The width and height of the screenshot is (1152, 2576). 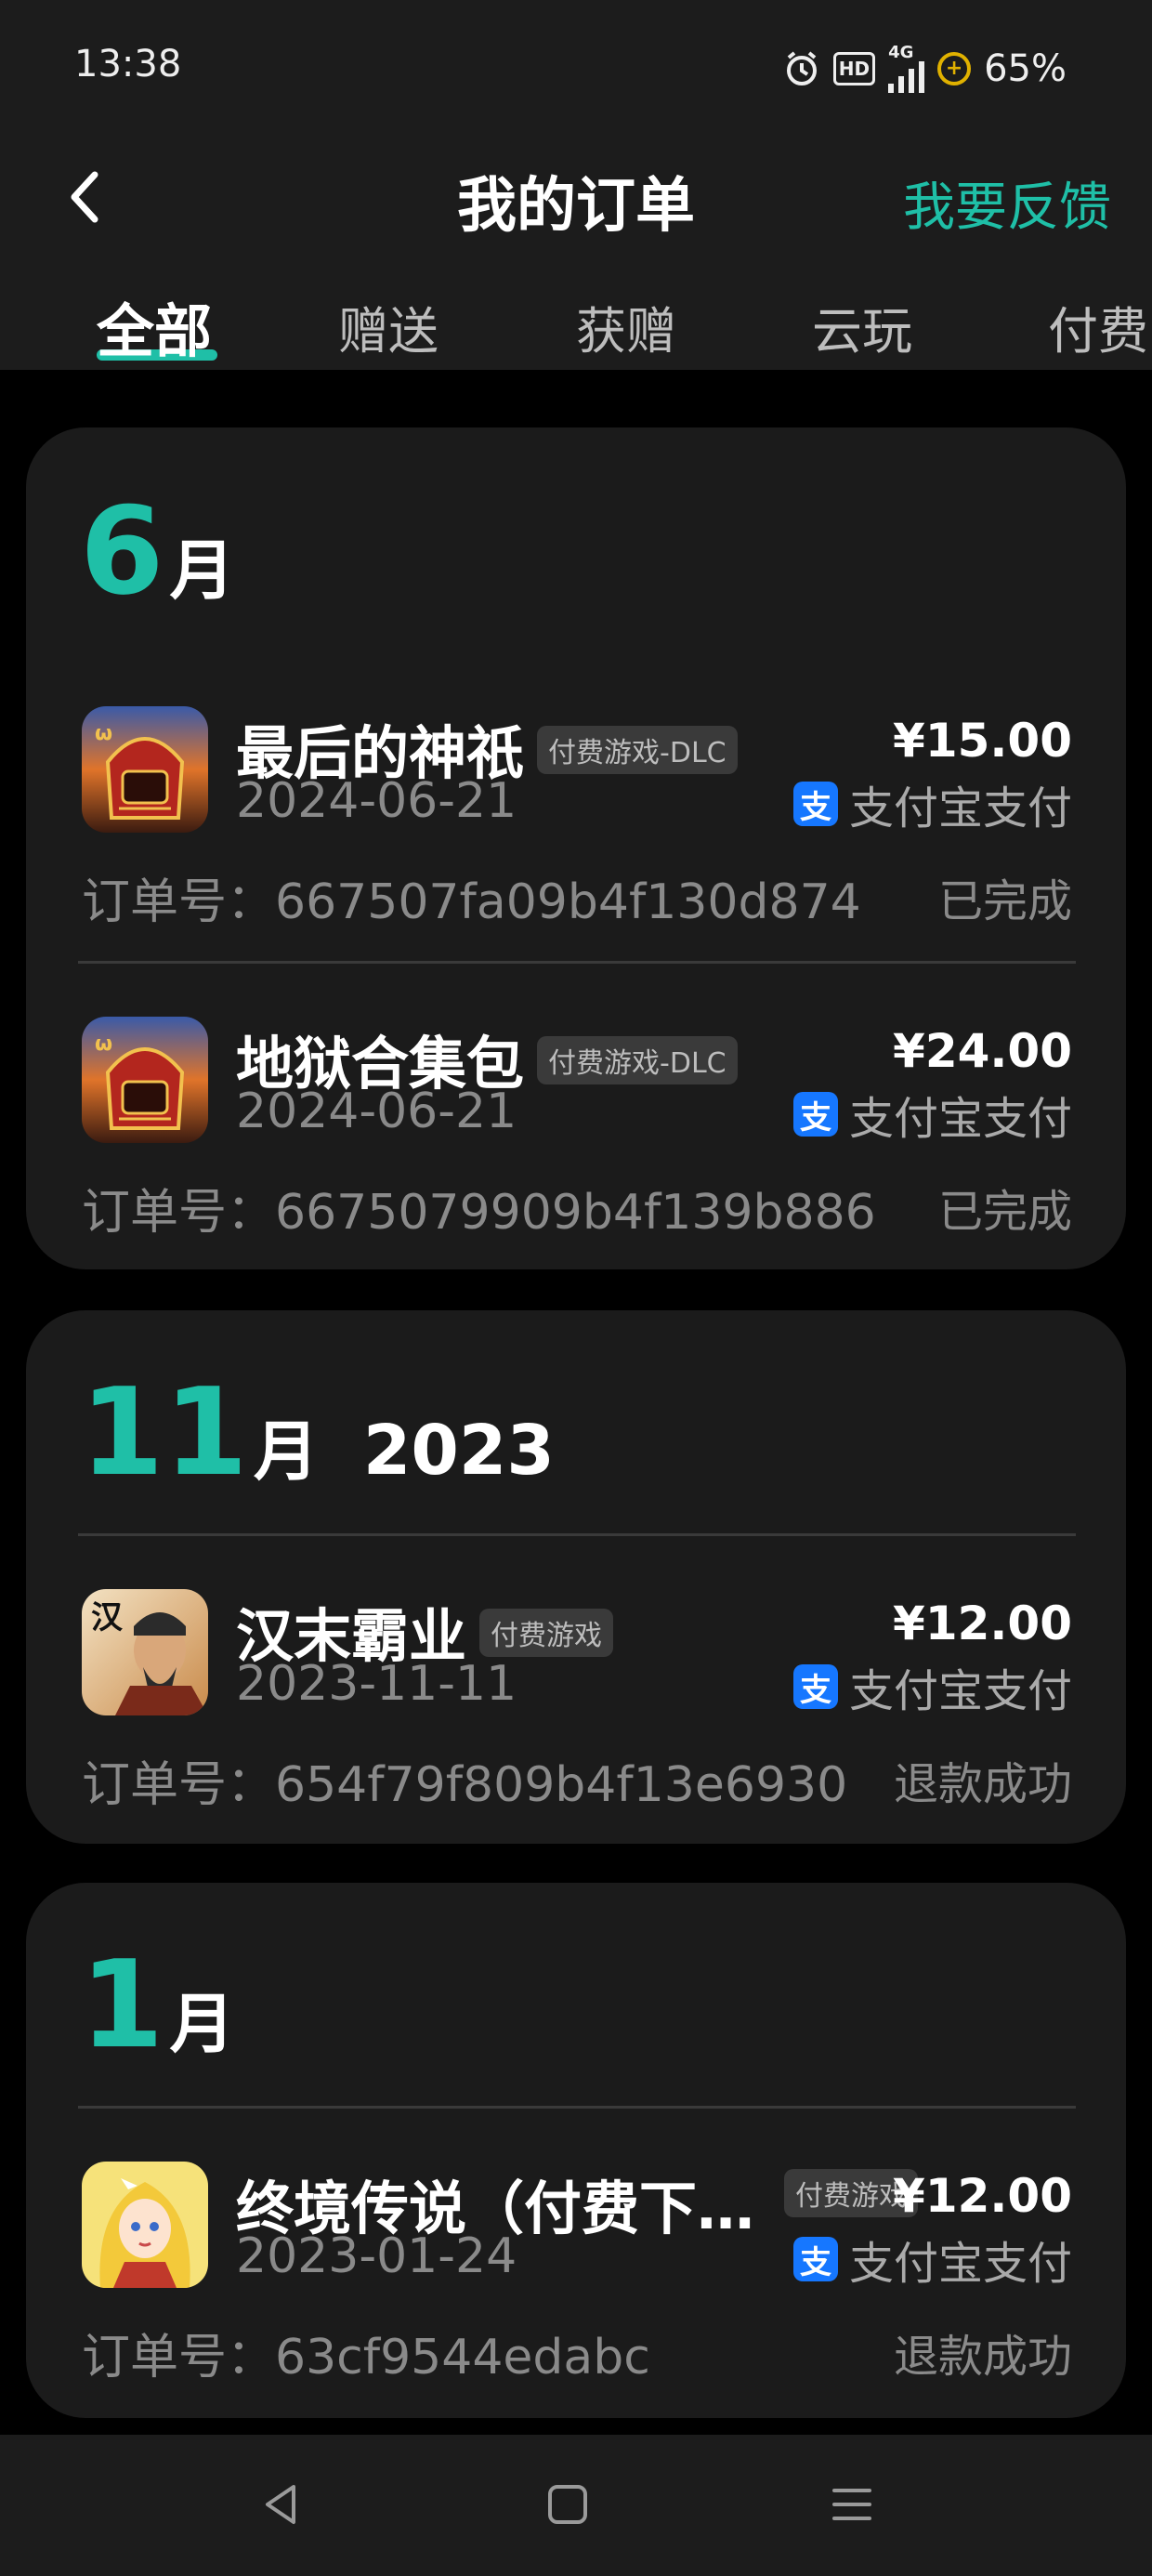 I want to click on network-type: 4G, so click(x=901, y=52).